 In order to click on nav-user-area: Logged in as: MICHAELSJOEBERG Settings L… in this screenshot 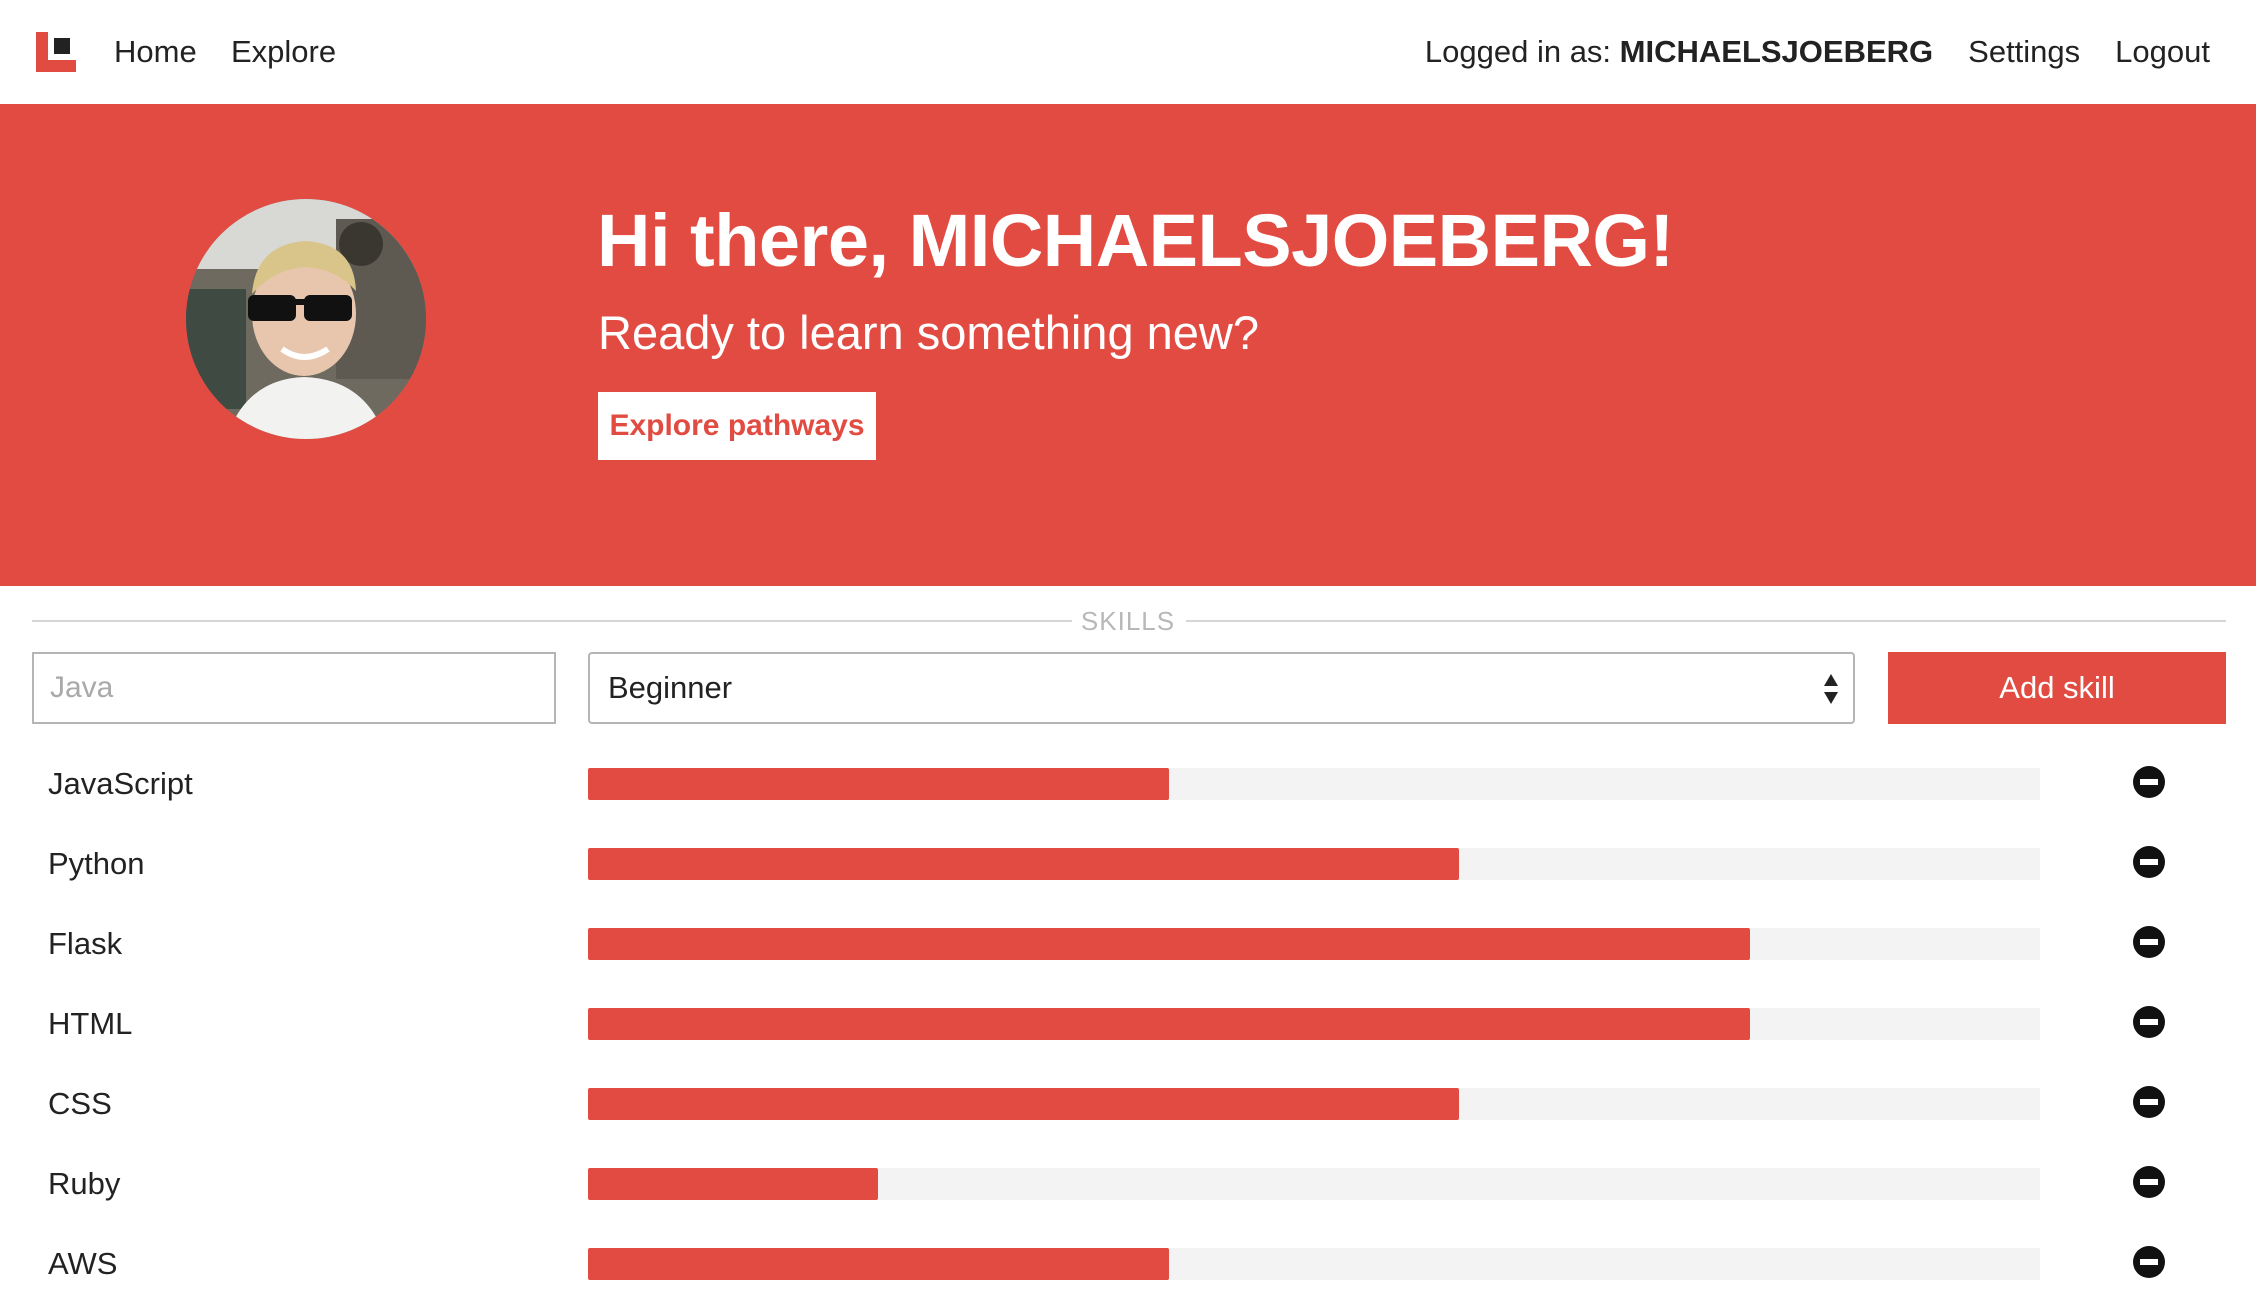, I will do `click(1817, 52)`.